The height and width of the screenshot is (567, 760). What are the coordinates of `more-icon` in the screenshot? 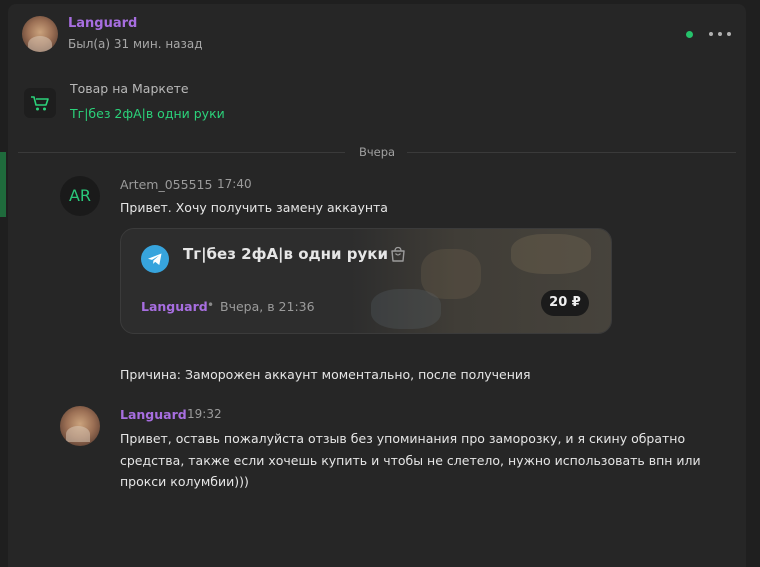 It's located at (720, 33).